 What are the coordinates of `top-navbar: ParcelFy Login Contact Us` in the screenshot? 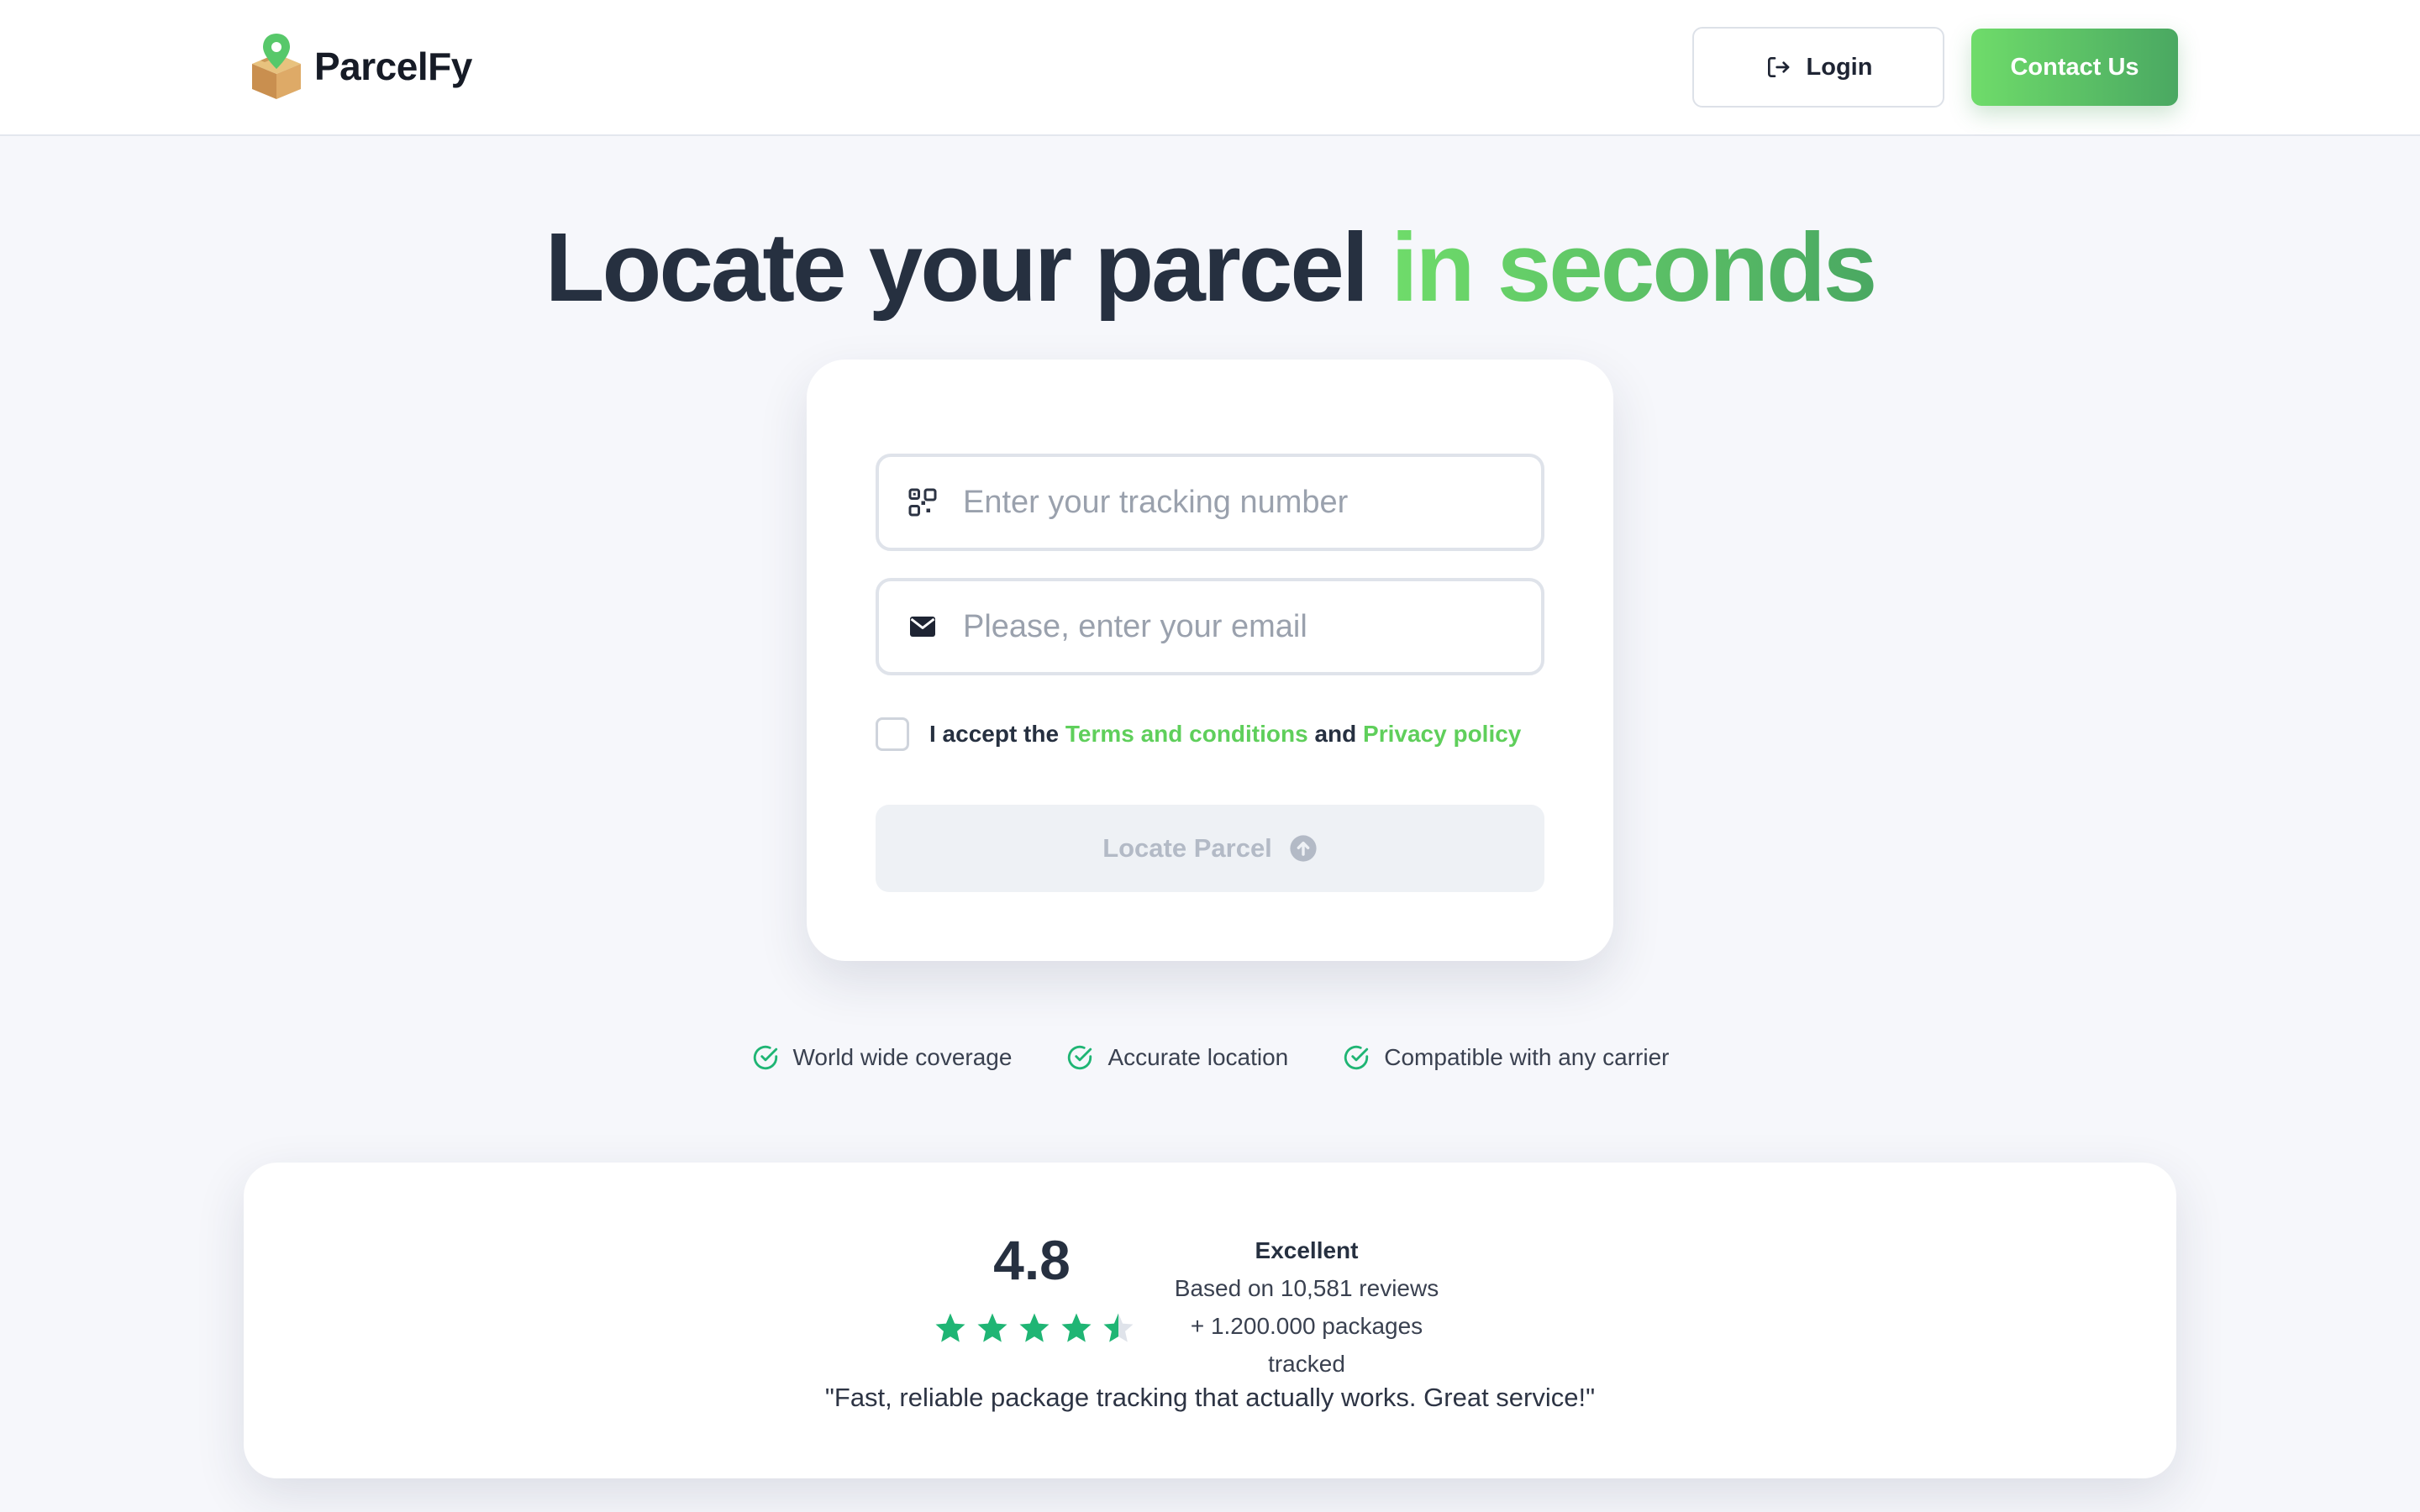 It's located at (1210, 68).